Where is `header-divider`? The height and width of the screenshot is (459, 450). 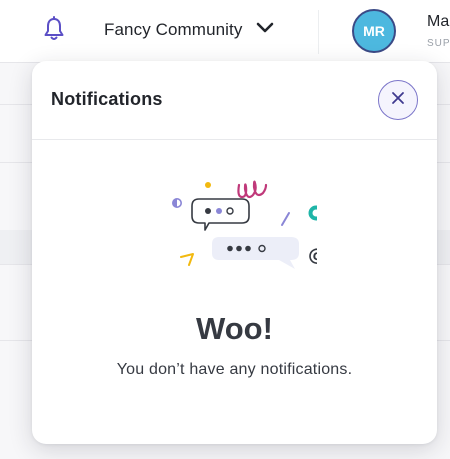
header-divider is located at coordinates (318, 32).